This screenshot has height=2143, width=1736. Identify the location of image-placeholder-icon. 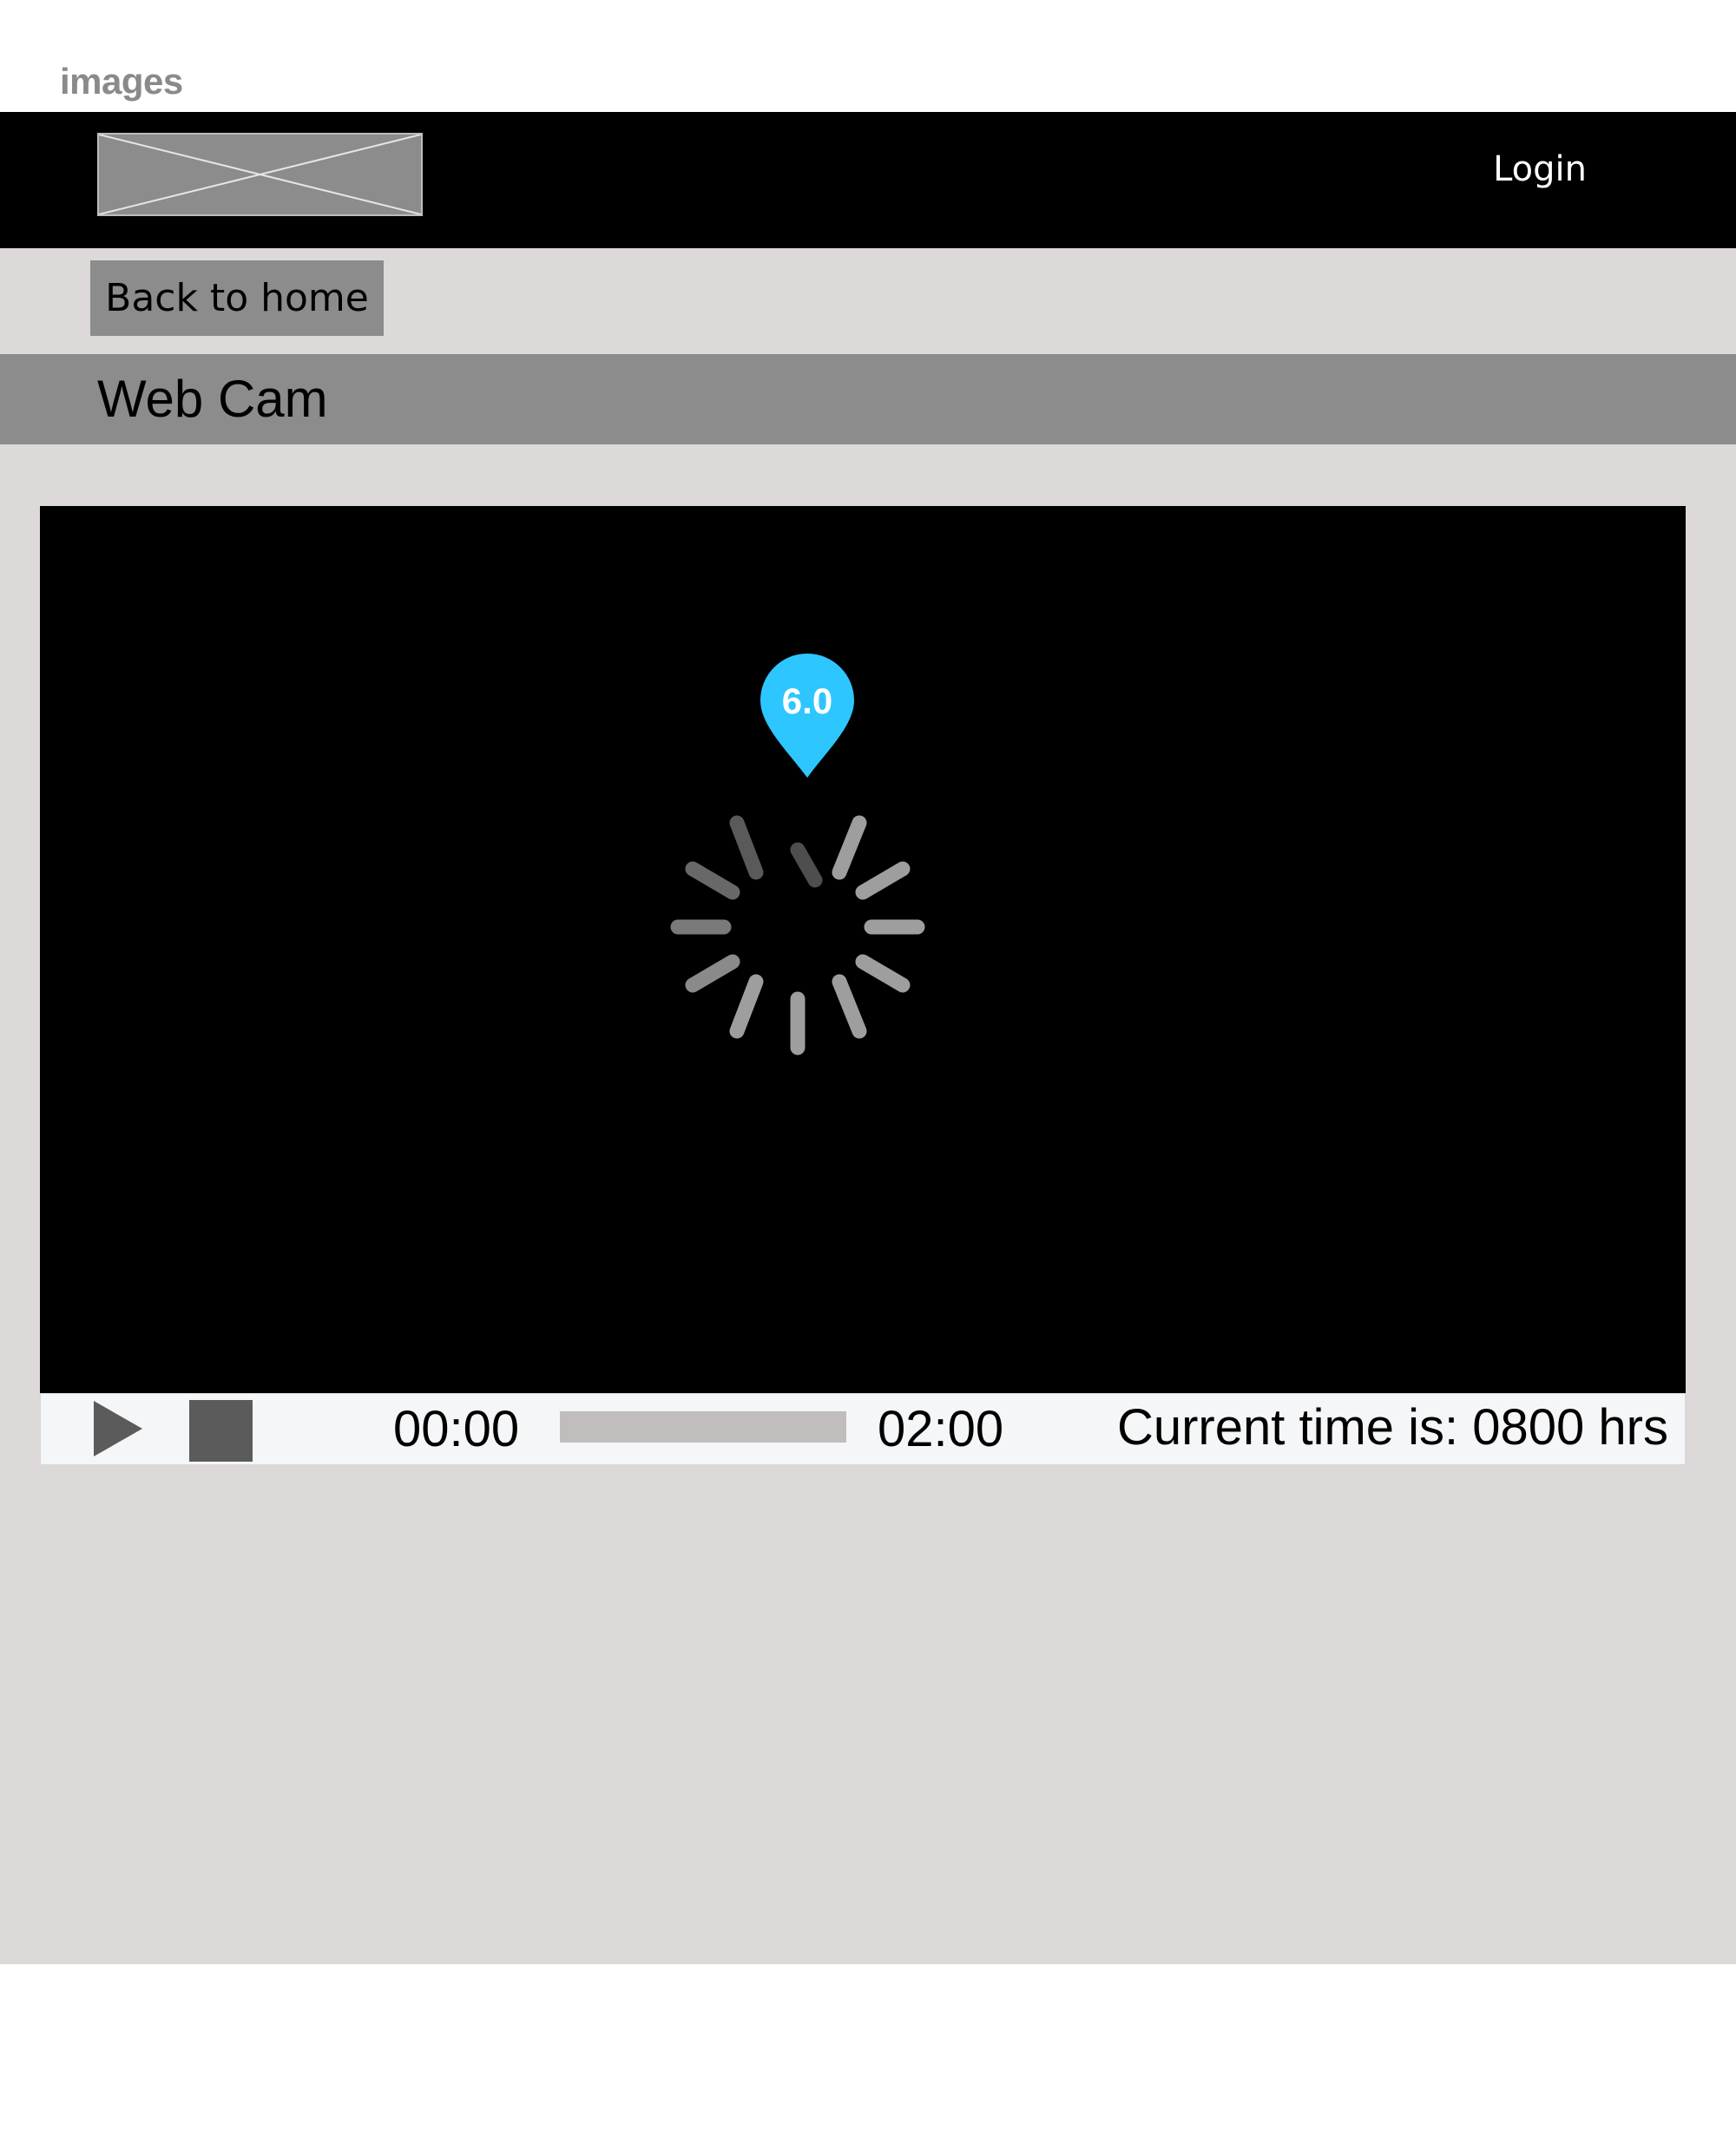
(260, 174).